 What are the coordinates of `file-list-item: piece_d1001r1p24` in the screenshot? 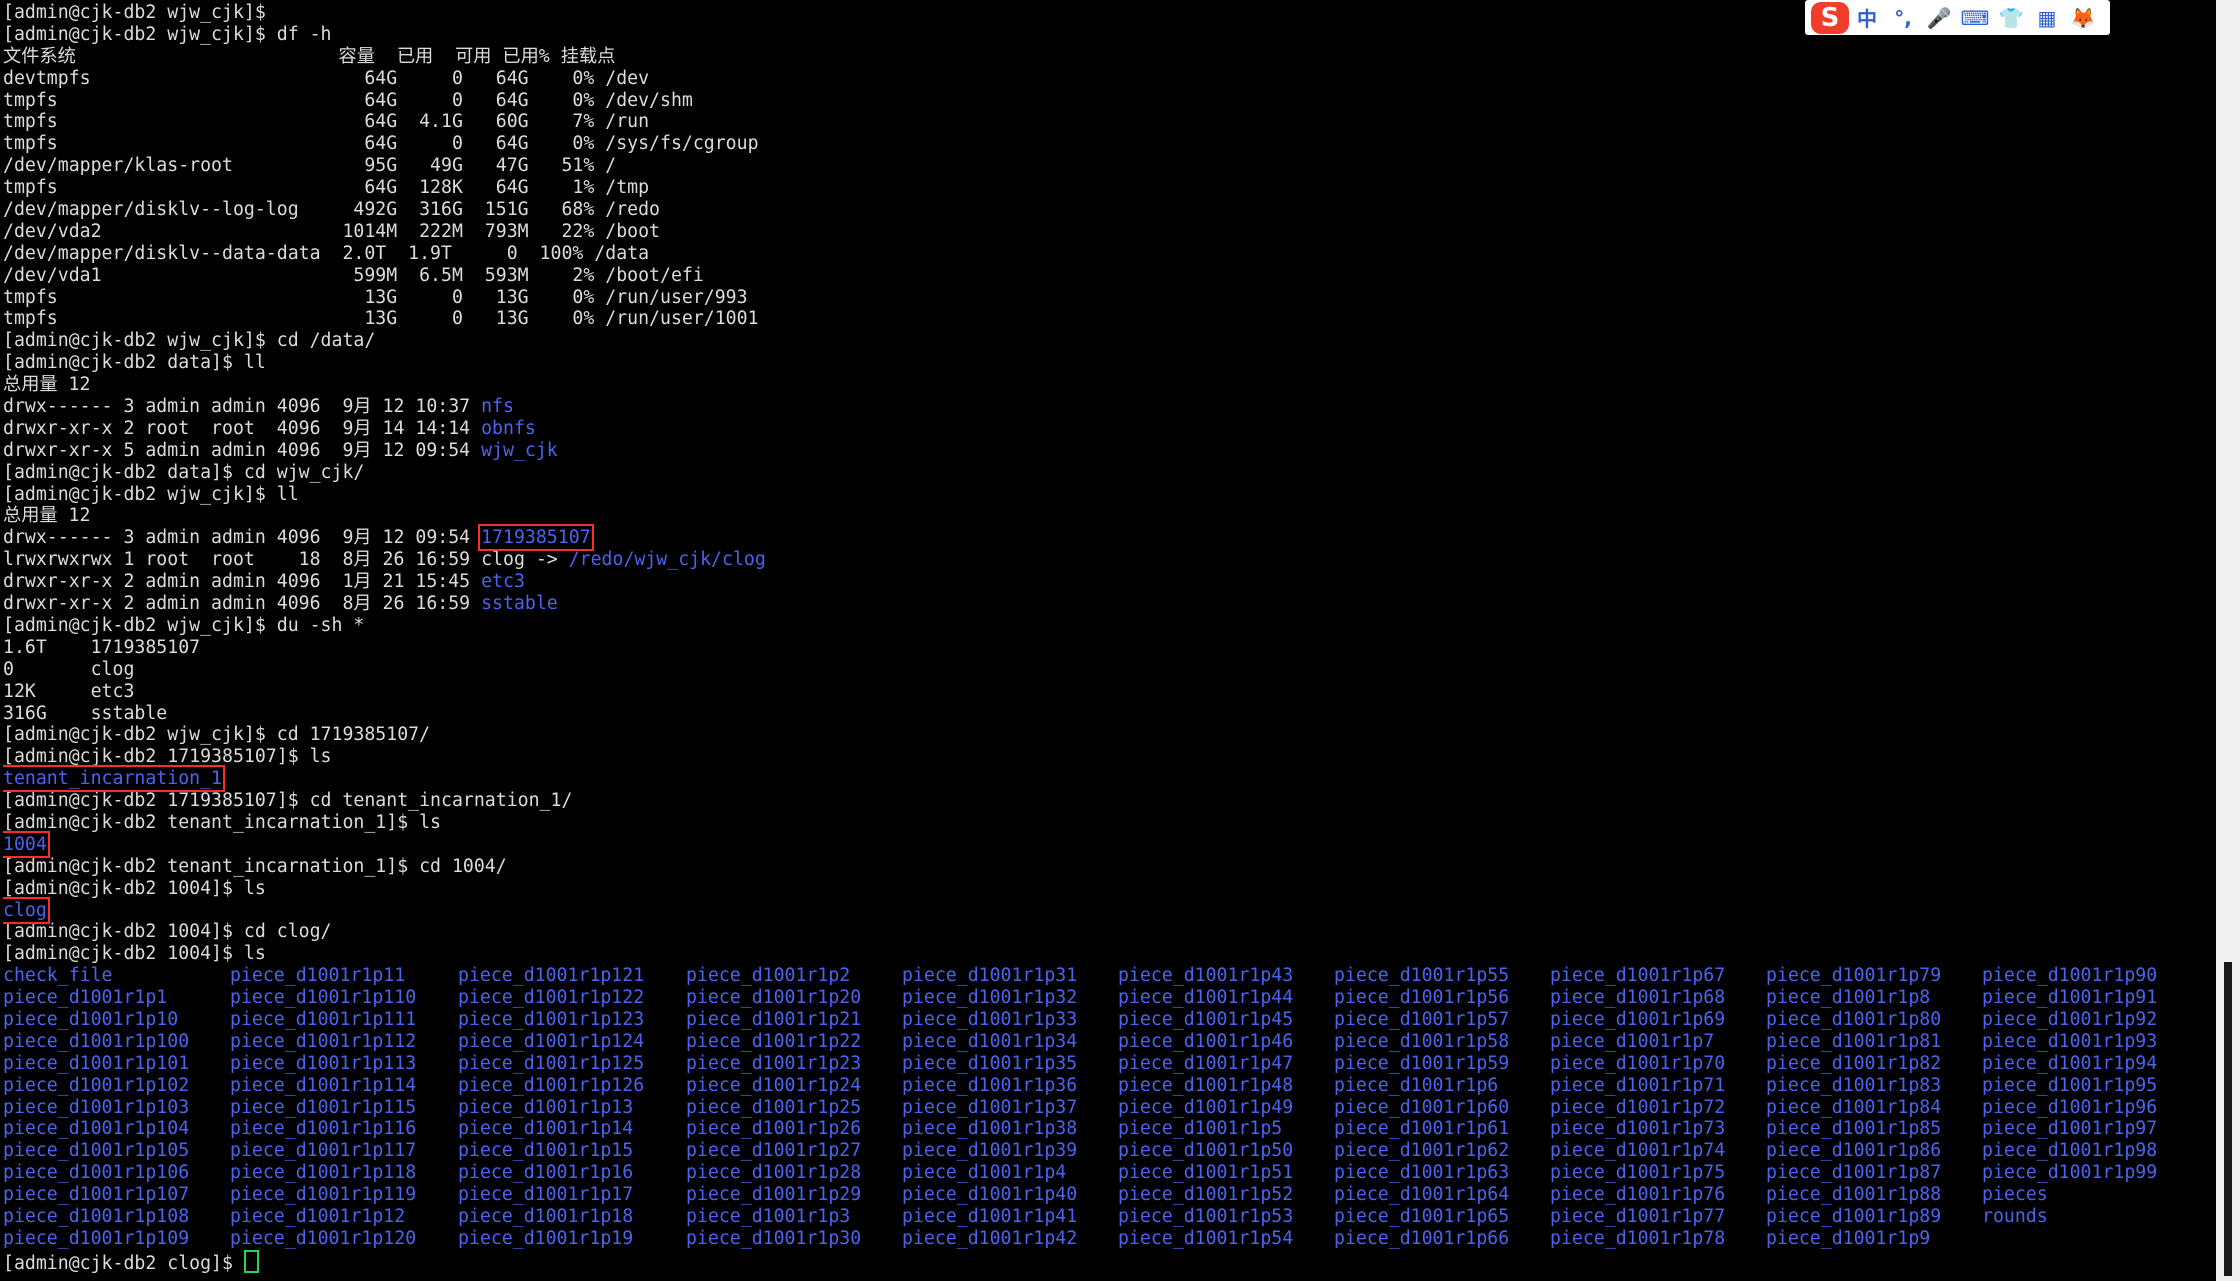 It's located at (794, 1086).